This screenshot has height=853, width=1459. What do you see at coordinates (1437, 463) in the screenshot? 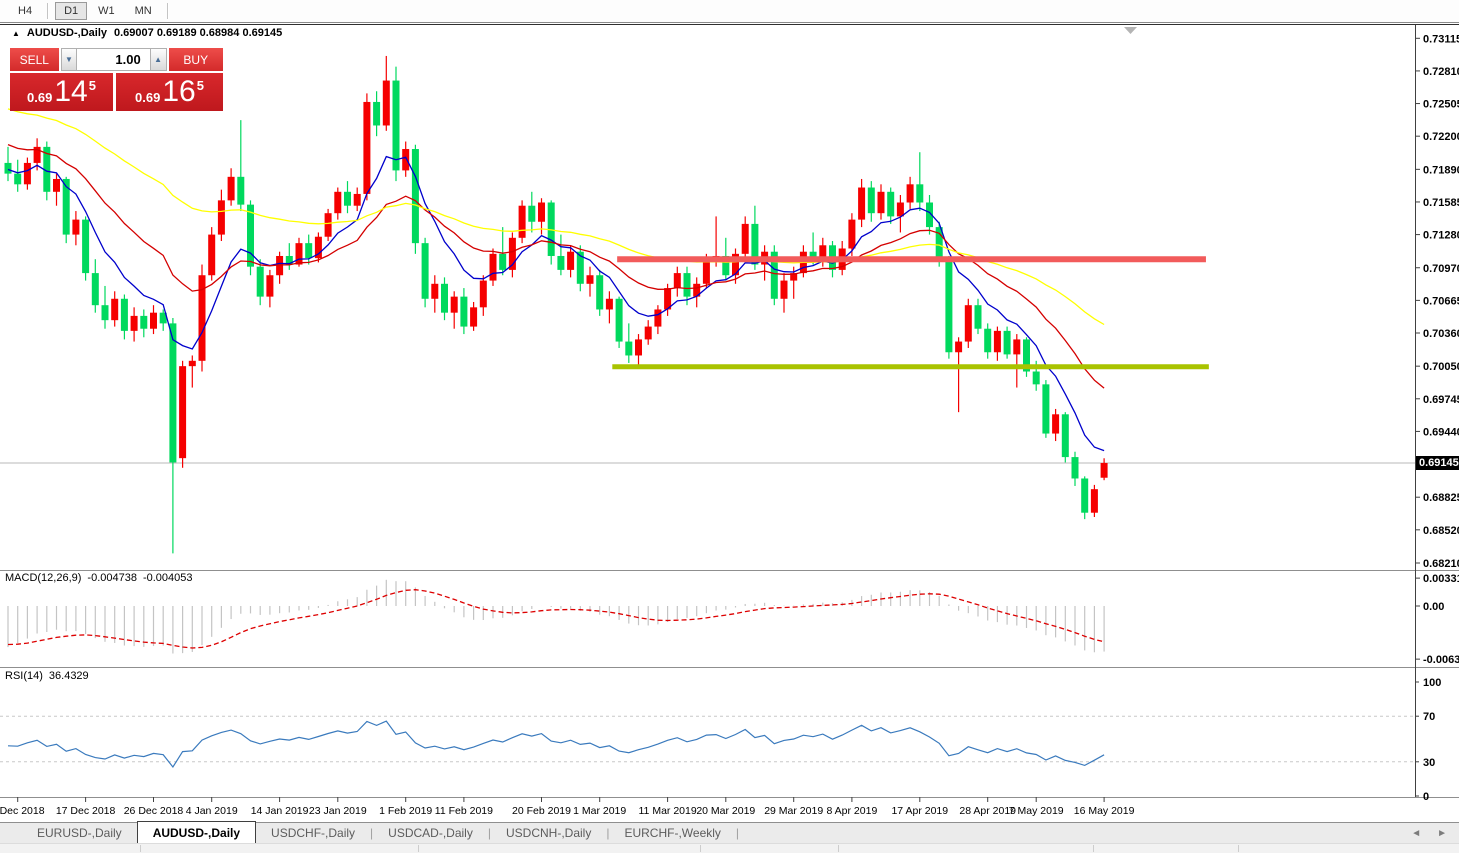
I see `current-price-label: 0.69145` at bounding box center [1437, 463].